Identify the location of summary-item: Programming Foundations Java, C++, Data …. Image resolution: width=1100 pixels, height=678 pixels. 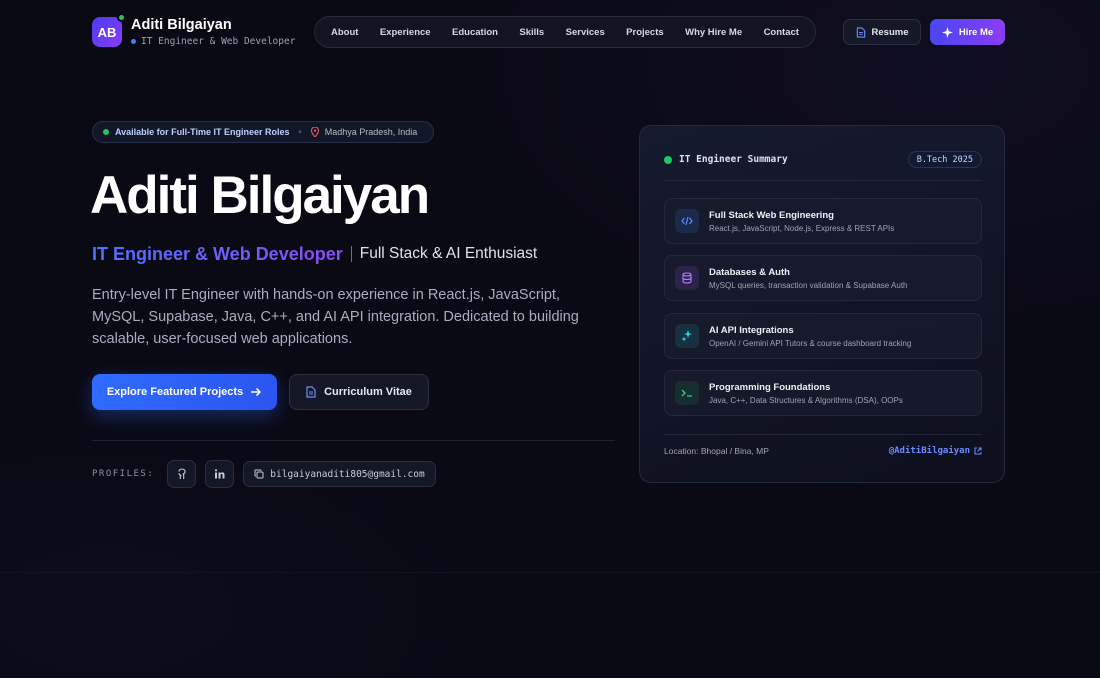
(823, 393).